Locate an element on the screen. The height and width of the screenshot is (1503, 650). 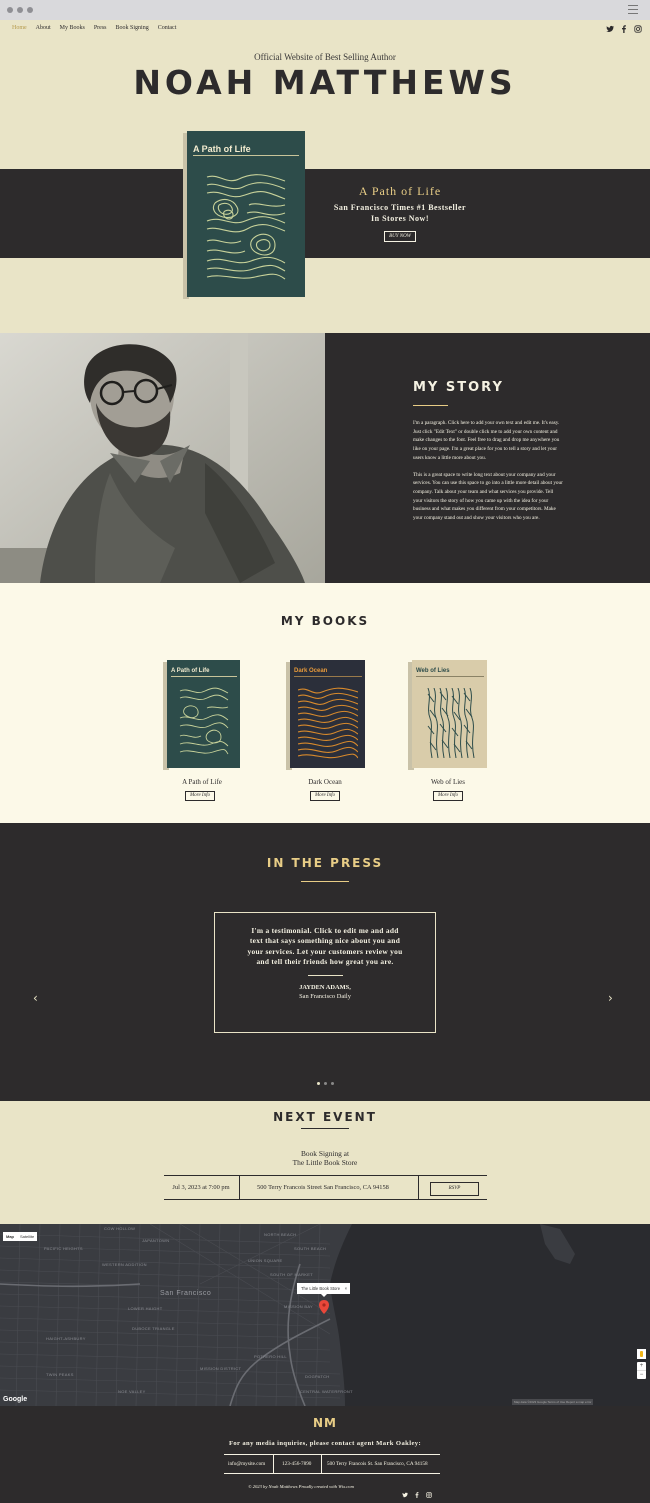
nav-item-home: Home is located at coordinates (19, 28).